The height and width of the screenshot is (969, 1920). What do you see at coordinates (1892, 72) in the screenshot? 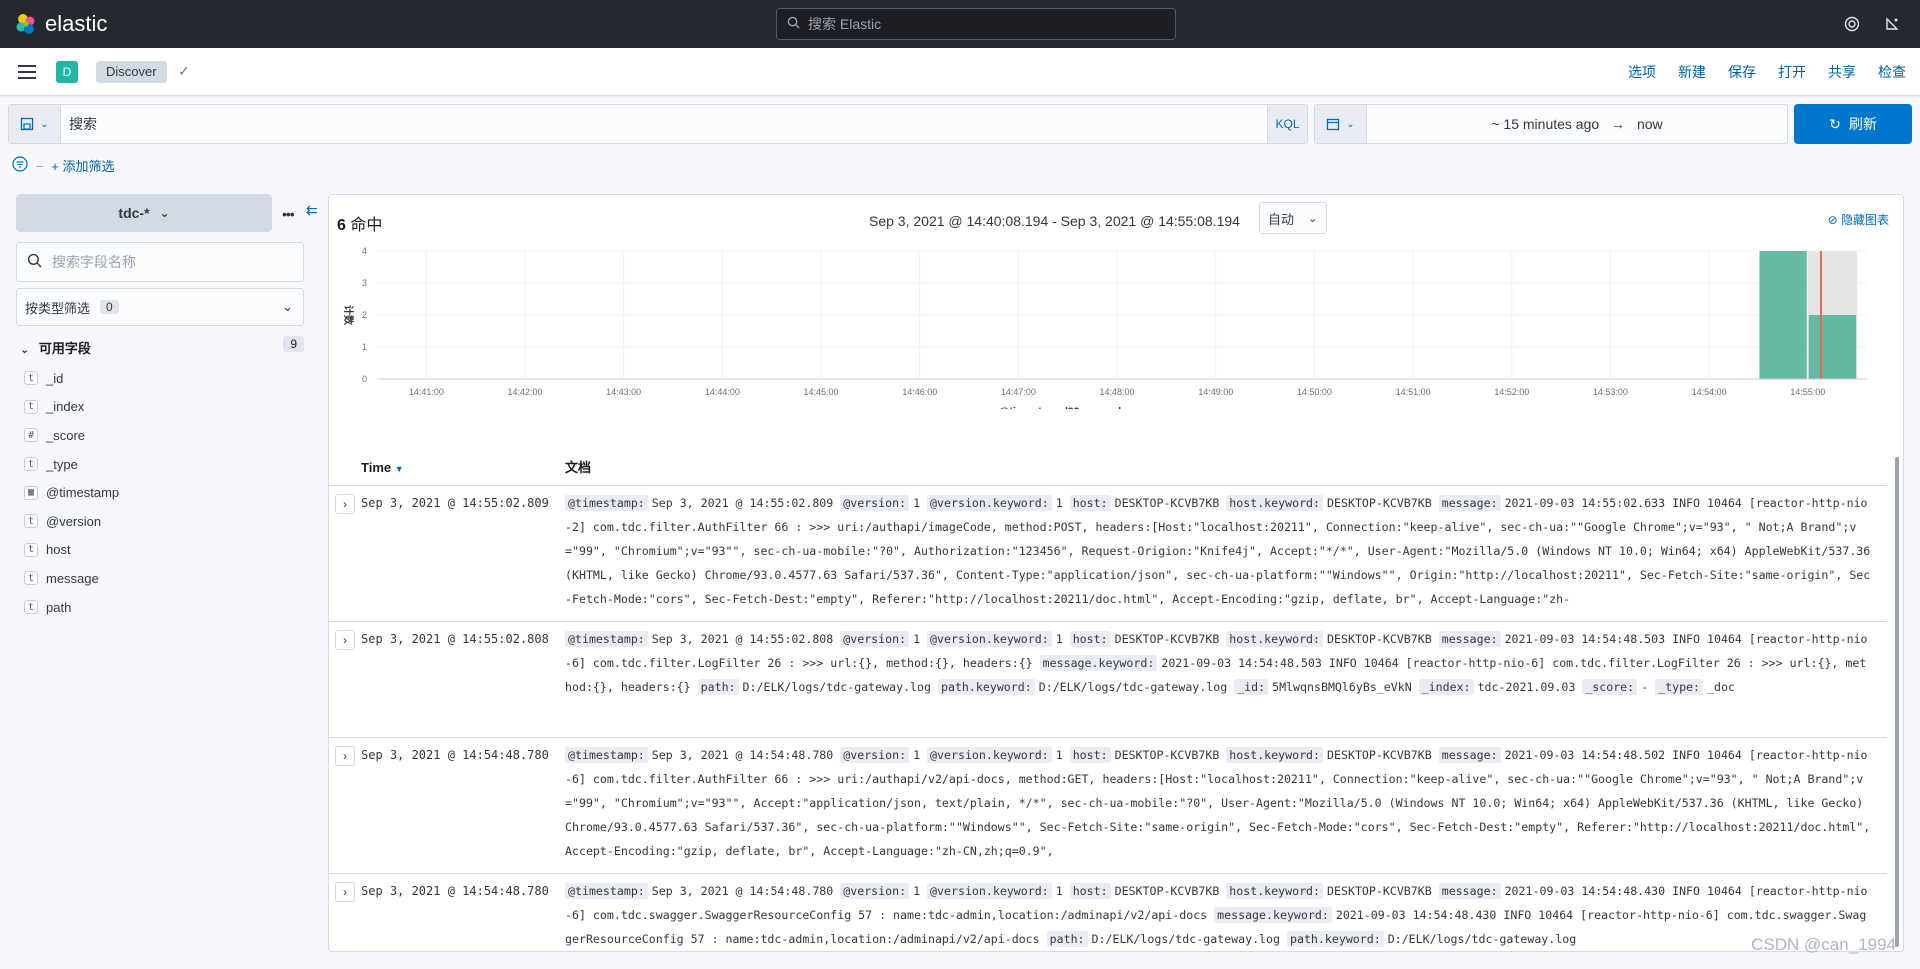
I see `menu-inspect: 检查` at bounding box center [1892, 72].